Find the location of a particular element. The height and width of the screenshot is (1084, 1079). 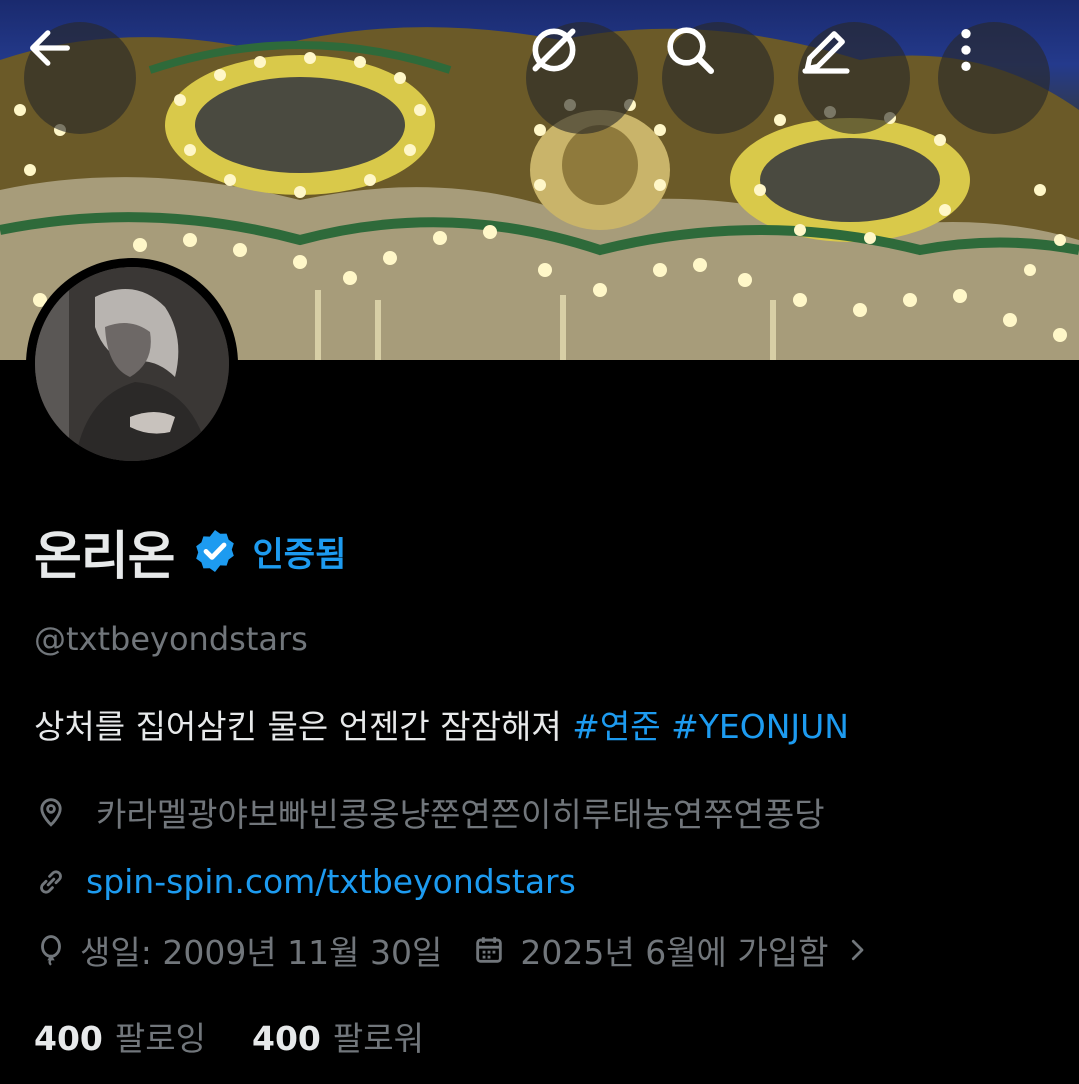

bio: 상처를 집어삼킨 물은 언젠간 잠잠해져 #연준 #YEONJUN is located at coordinates (441, 724).